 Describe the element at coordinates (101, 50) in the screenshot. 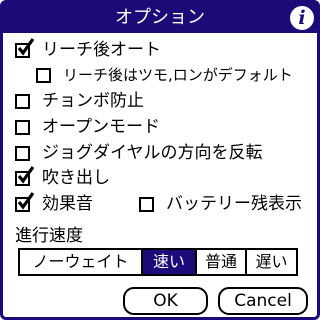

I see `auto-riichi-label: リーチ後オート` at that location.